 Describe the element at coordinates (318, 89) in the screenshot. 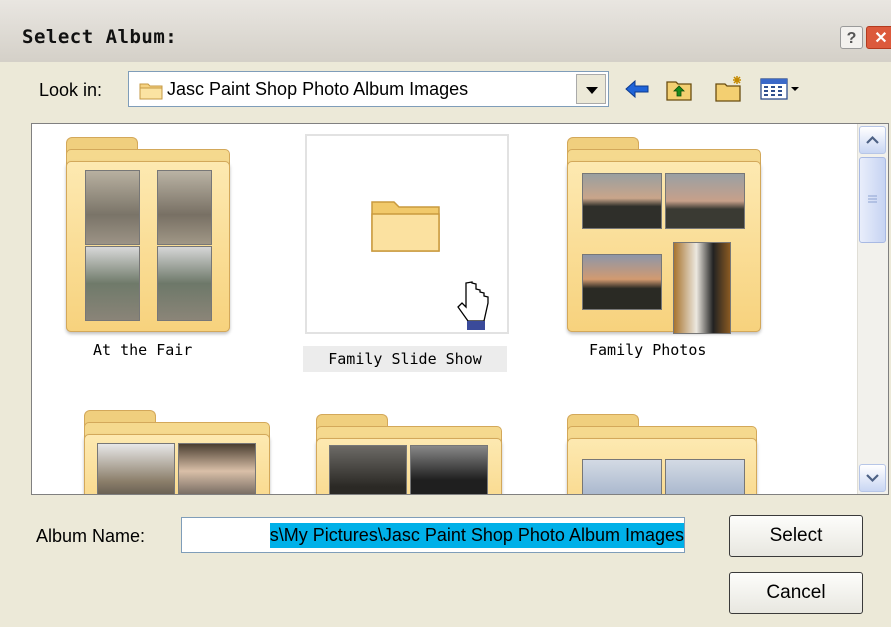

I see `look-in-value: Jasc Paint Shop Photo Album Images` at that location.